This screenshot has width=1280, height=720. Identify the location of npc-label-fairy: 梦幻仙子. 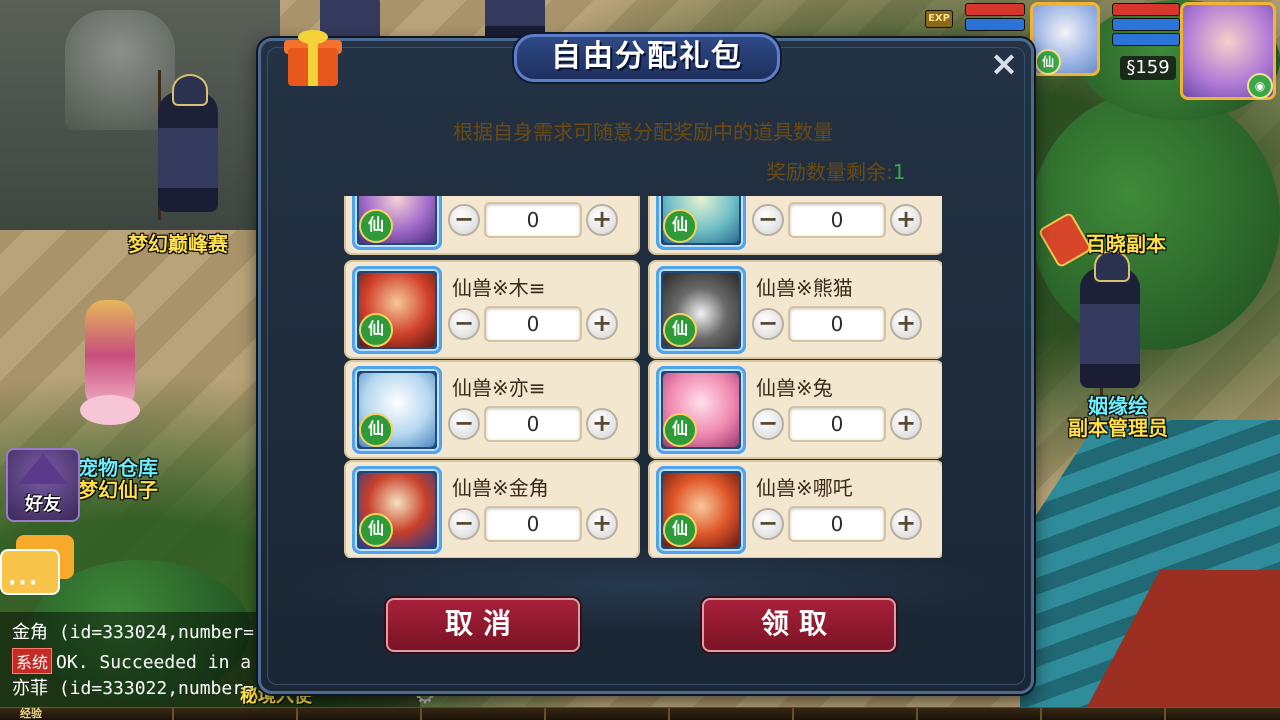
(118, 488).